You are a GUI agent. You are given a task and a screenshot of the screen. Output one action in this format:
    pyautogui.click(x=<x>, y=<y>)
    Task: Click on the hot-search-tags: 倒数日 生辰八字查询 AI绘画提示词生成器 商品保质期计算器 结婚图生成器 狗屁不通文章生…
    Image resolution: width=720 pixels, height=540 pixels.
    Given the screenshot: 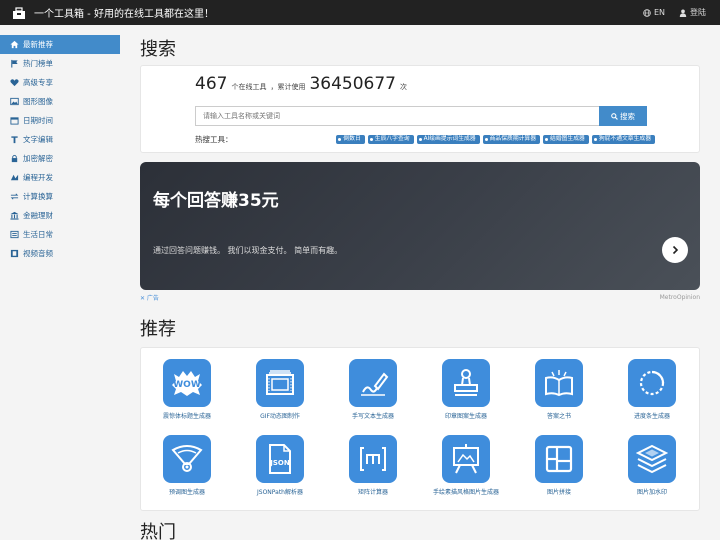 What is the action you would take?
    pyautogui.click(x=494, y=139)
    